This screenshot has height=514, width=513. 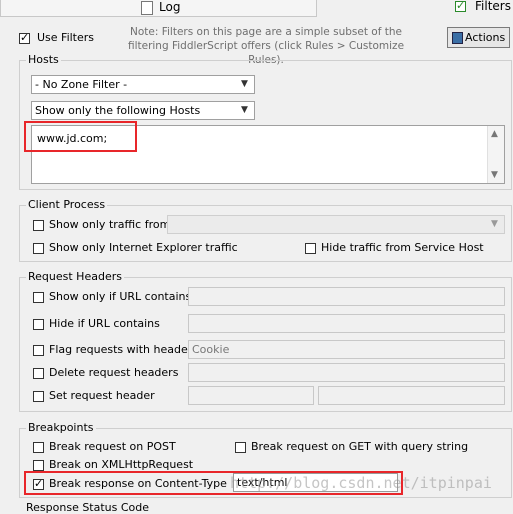 I want to click on process-select: ▼, so click(x=336, y=224).